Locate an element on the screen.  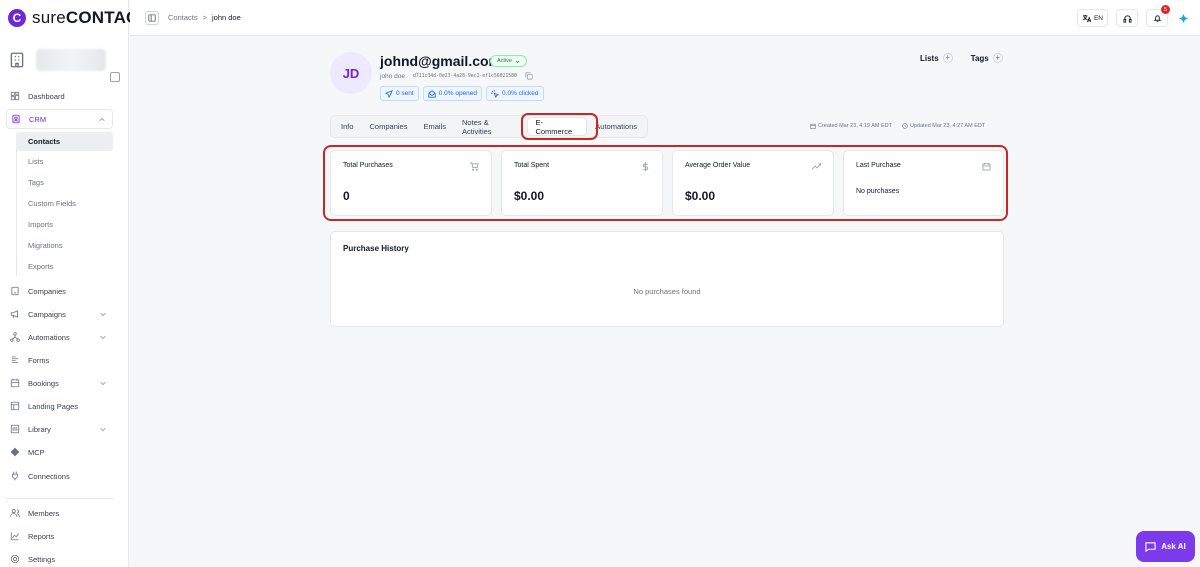
copy-icon is located at coordinates (529, 76).